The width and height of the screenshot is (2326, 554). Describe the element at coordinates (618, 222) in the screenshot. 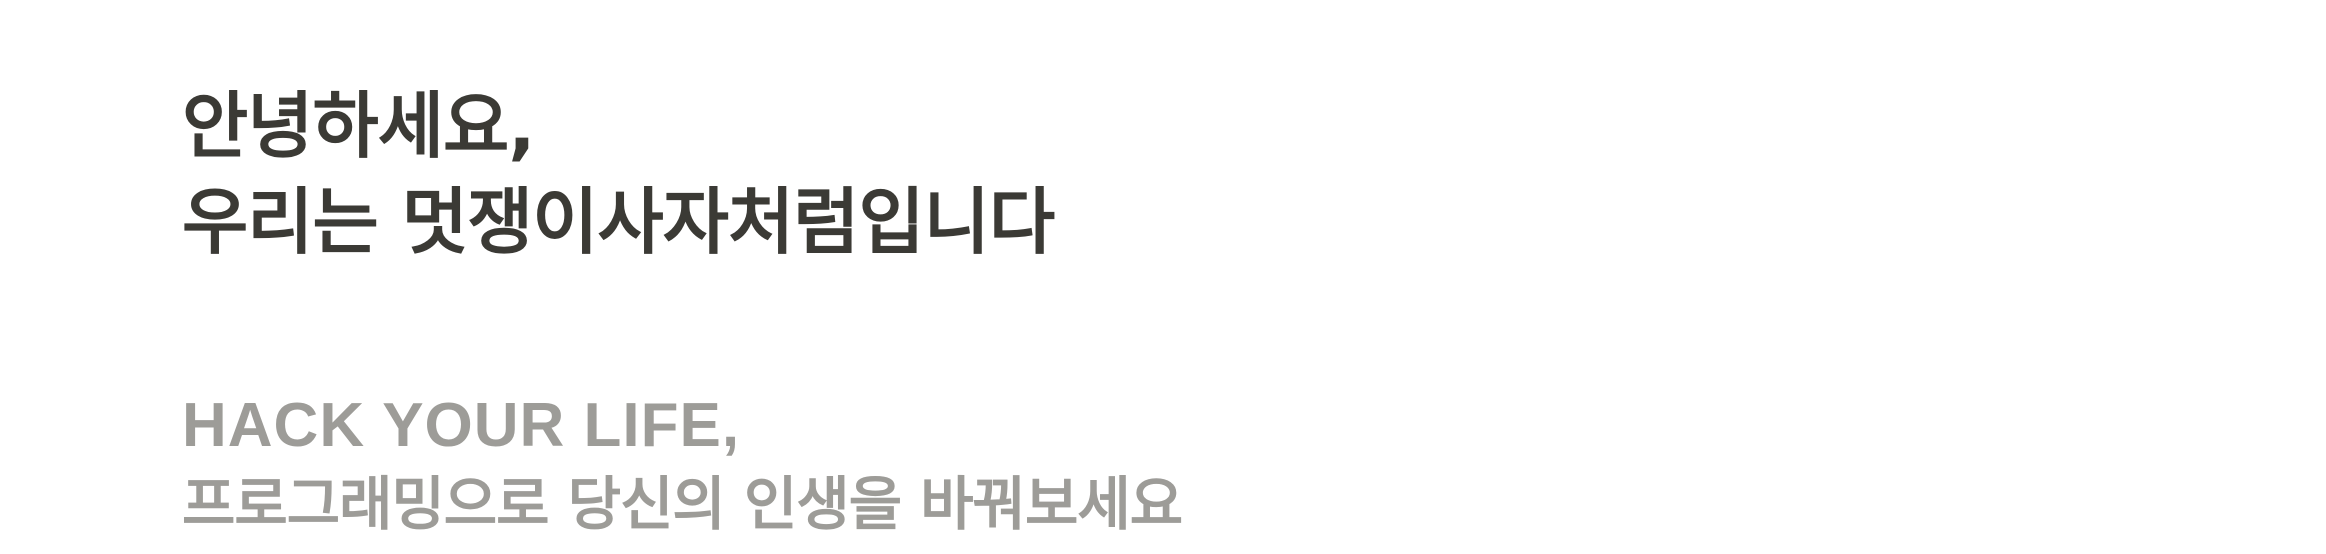

I see `headline-line-2: 우리는 멋쟁이사자처럼입니다` at that location.